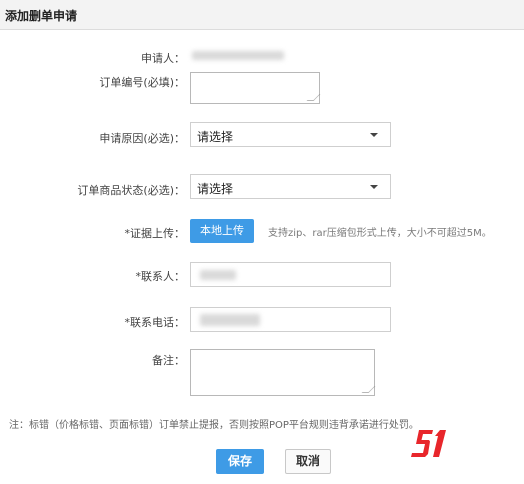 This screenshot has height=484, width=524. Describe the element at coordinates (41, 16) in the screenshot. I see `page-title: 添加删单申请` at that location.